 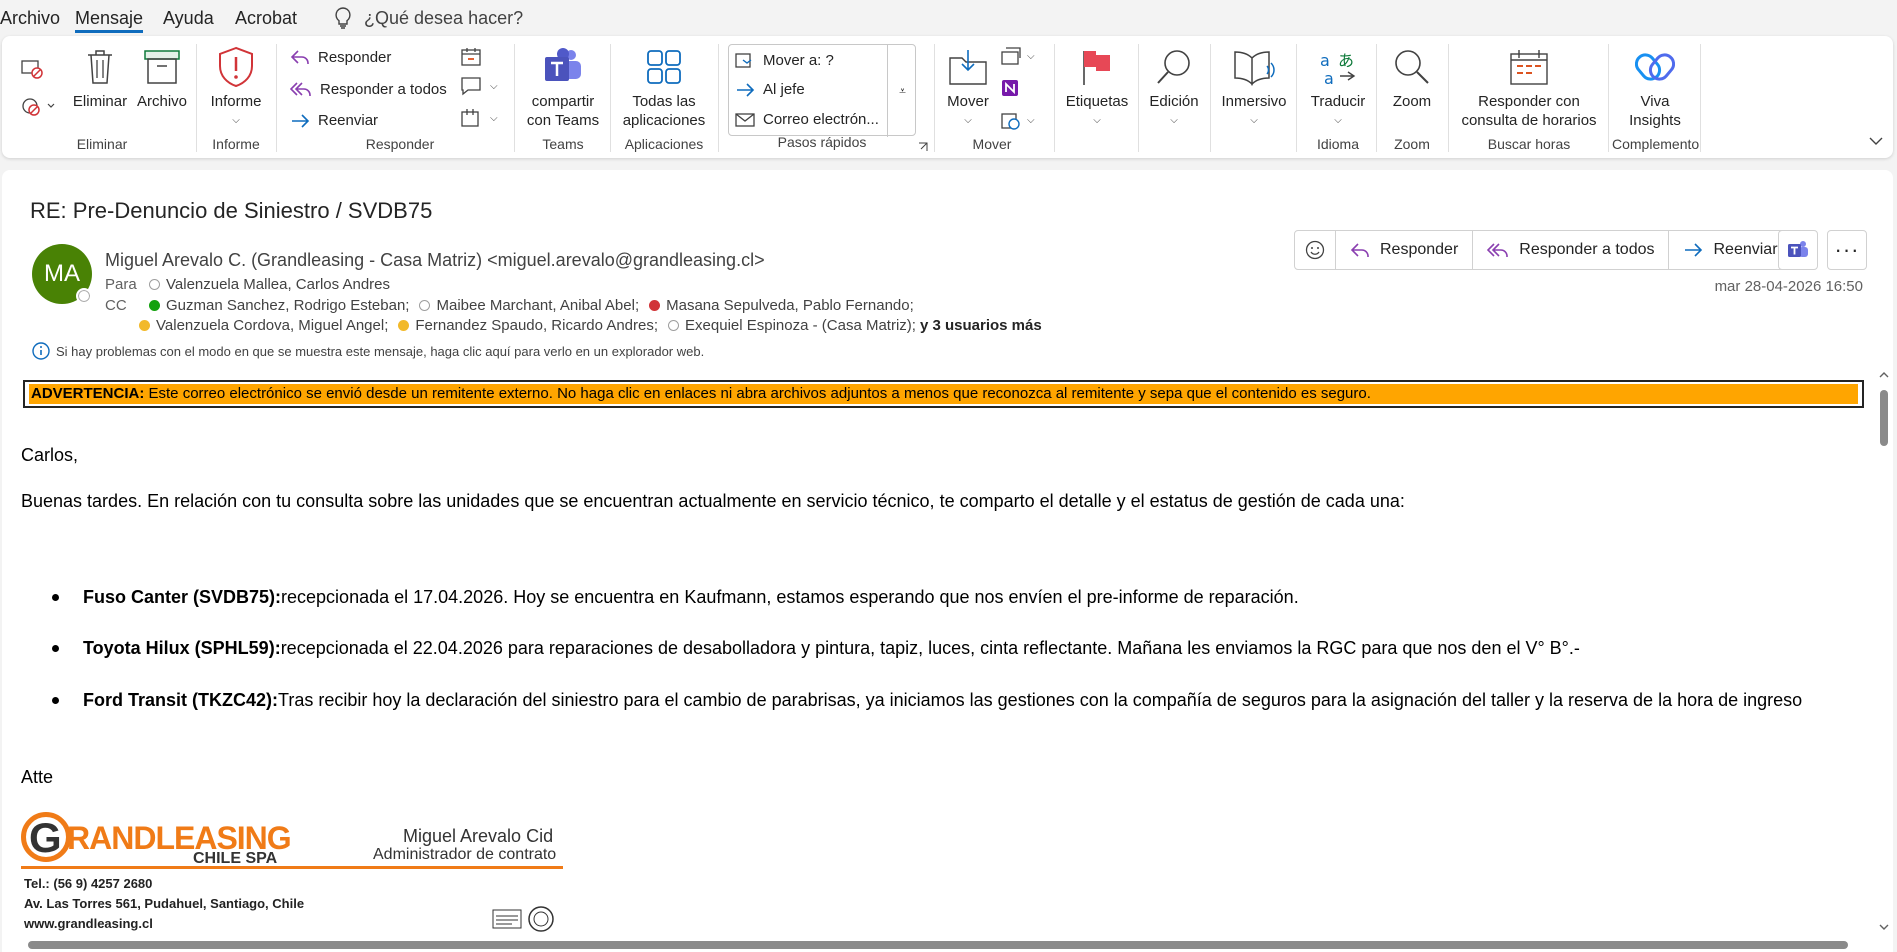 What do you see at coordinates (292, 867) in the screenshot?
I see `signature-divider` at bounding box center [292, 867].